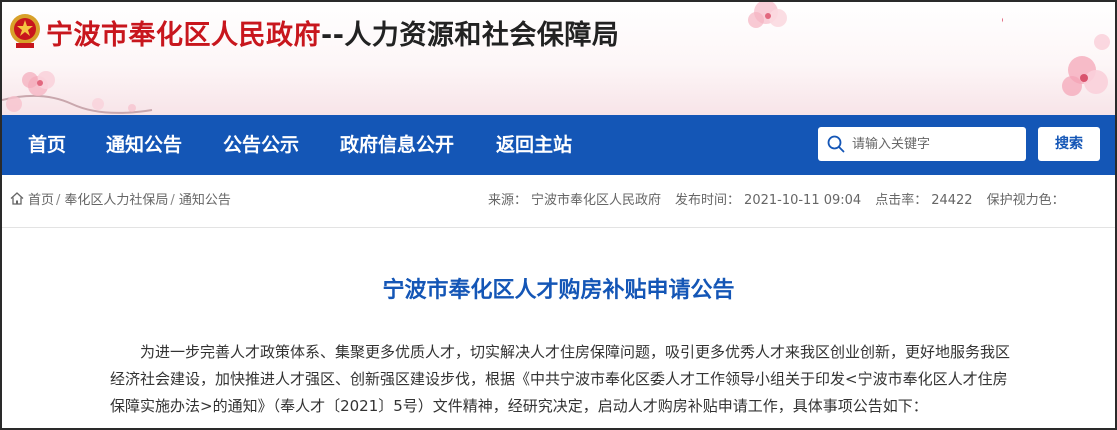 Image resolution: width=1117 pixels, height=430 pixels. What do you see at coordinates (534, 145) in the screenshot?
I see `nav-item-main-site: 返回主站` at bounding box center [534, 145].